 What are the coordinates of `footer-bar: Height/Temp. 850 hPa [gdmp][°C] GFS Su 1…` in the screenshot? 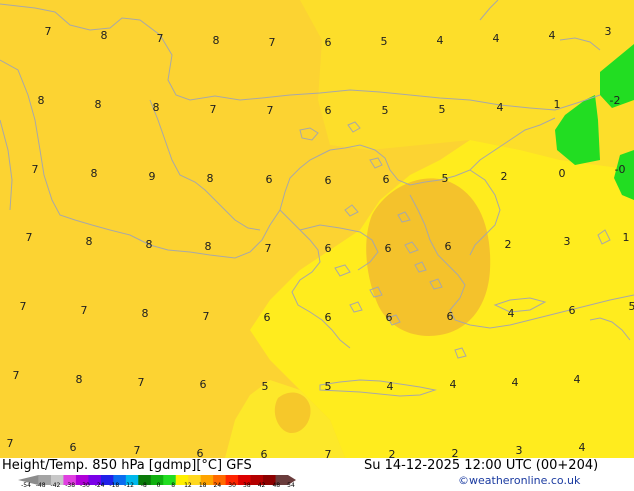 It's located at (317, 474).